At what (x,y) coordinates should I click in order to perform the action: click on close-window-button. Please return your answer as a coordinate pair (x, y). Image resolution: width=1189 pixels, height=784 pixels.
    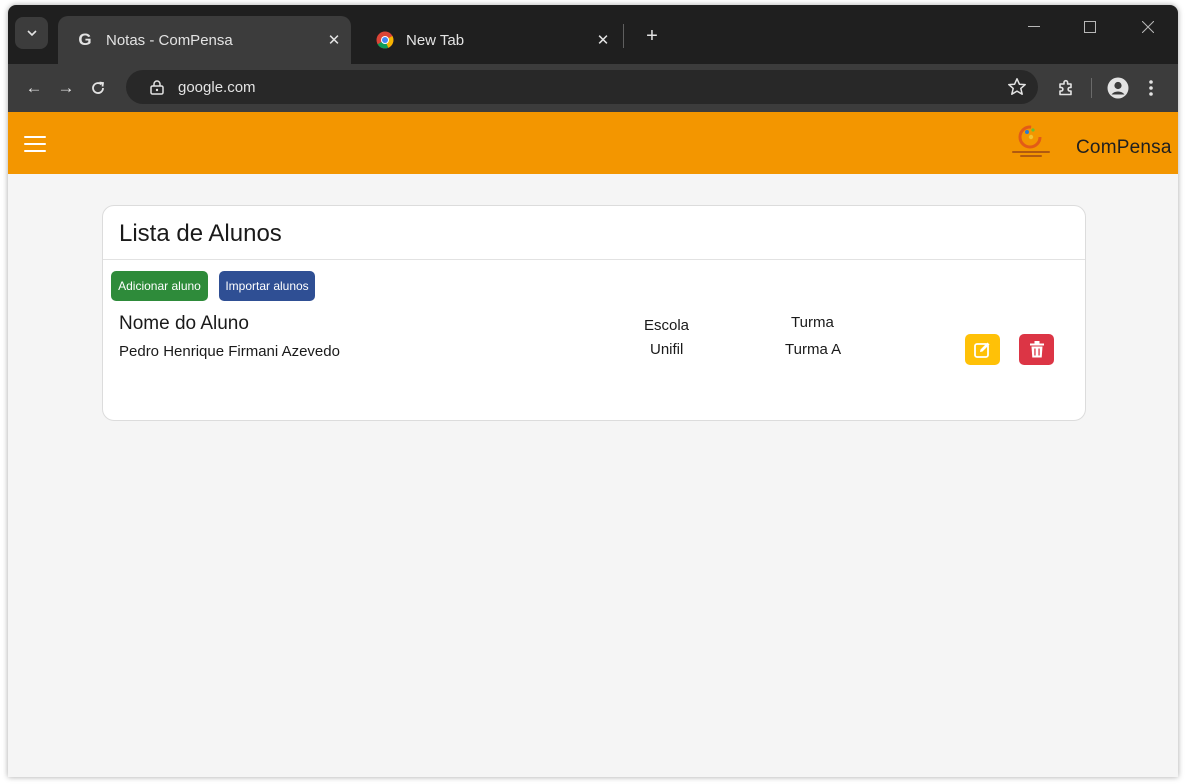
    Looking at the image, I should click on (1148, 27).